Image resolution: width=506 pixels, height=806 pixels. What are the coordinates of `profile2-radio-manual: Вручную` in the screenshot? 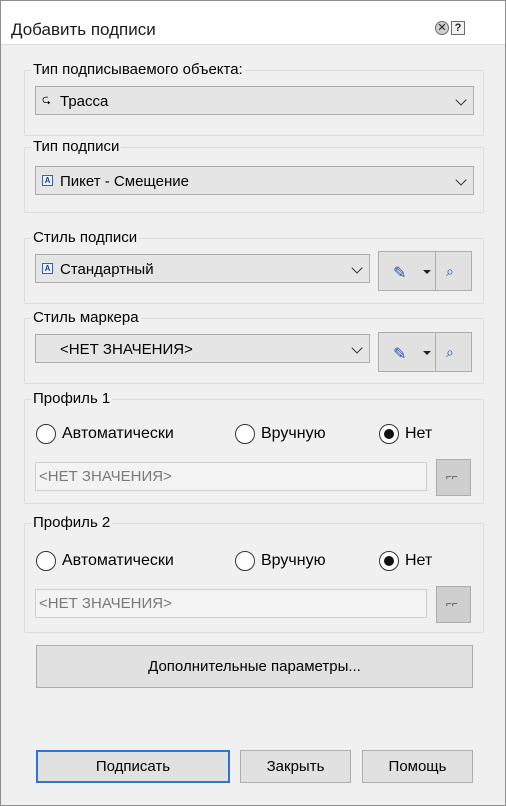 It's located at (280, 561).